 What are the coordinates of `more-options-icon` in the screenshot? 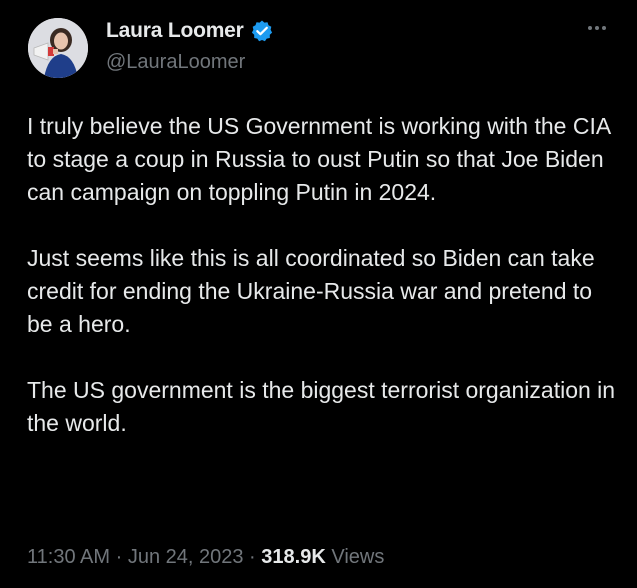 It's located at (597, 28).